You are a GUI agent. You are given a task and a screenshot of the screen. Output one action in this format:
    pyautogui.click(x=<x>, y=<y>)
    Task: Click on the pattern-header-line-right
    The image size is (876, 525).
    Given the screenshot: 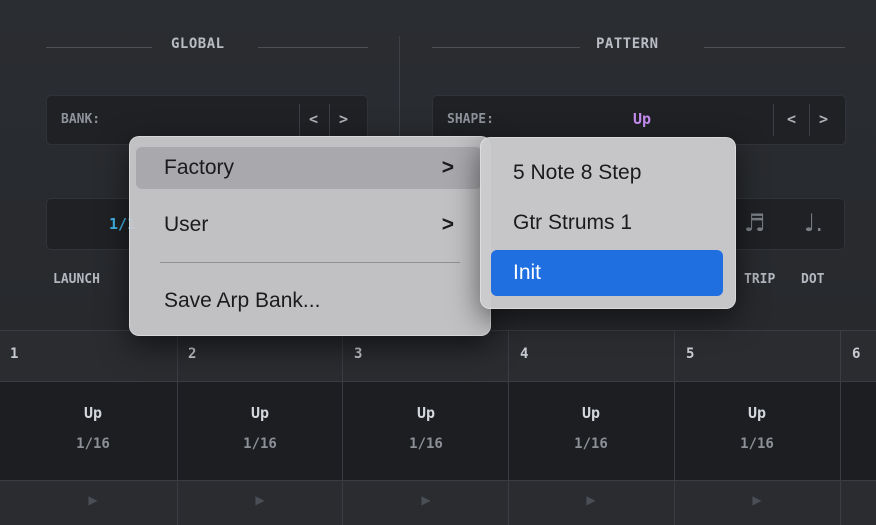 What is the action you would take?
    pyautogui.click(x=774, y=47)
    